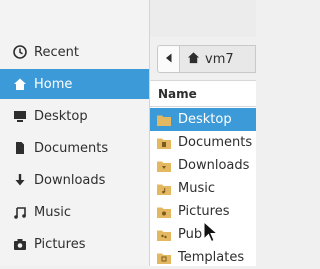 The image size is (320, 269). I want to click on music-note-icon, so click(20, 212).